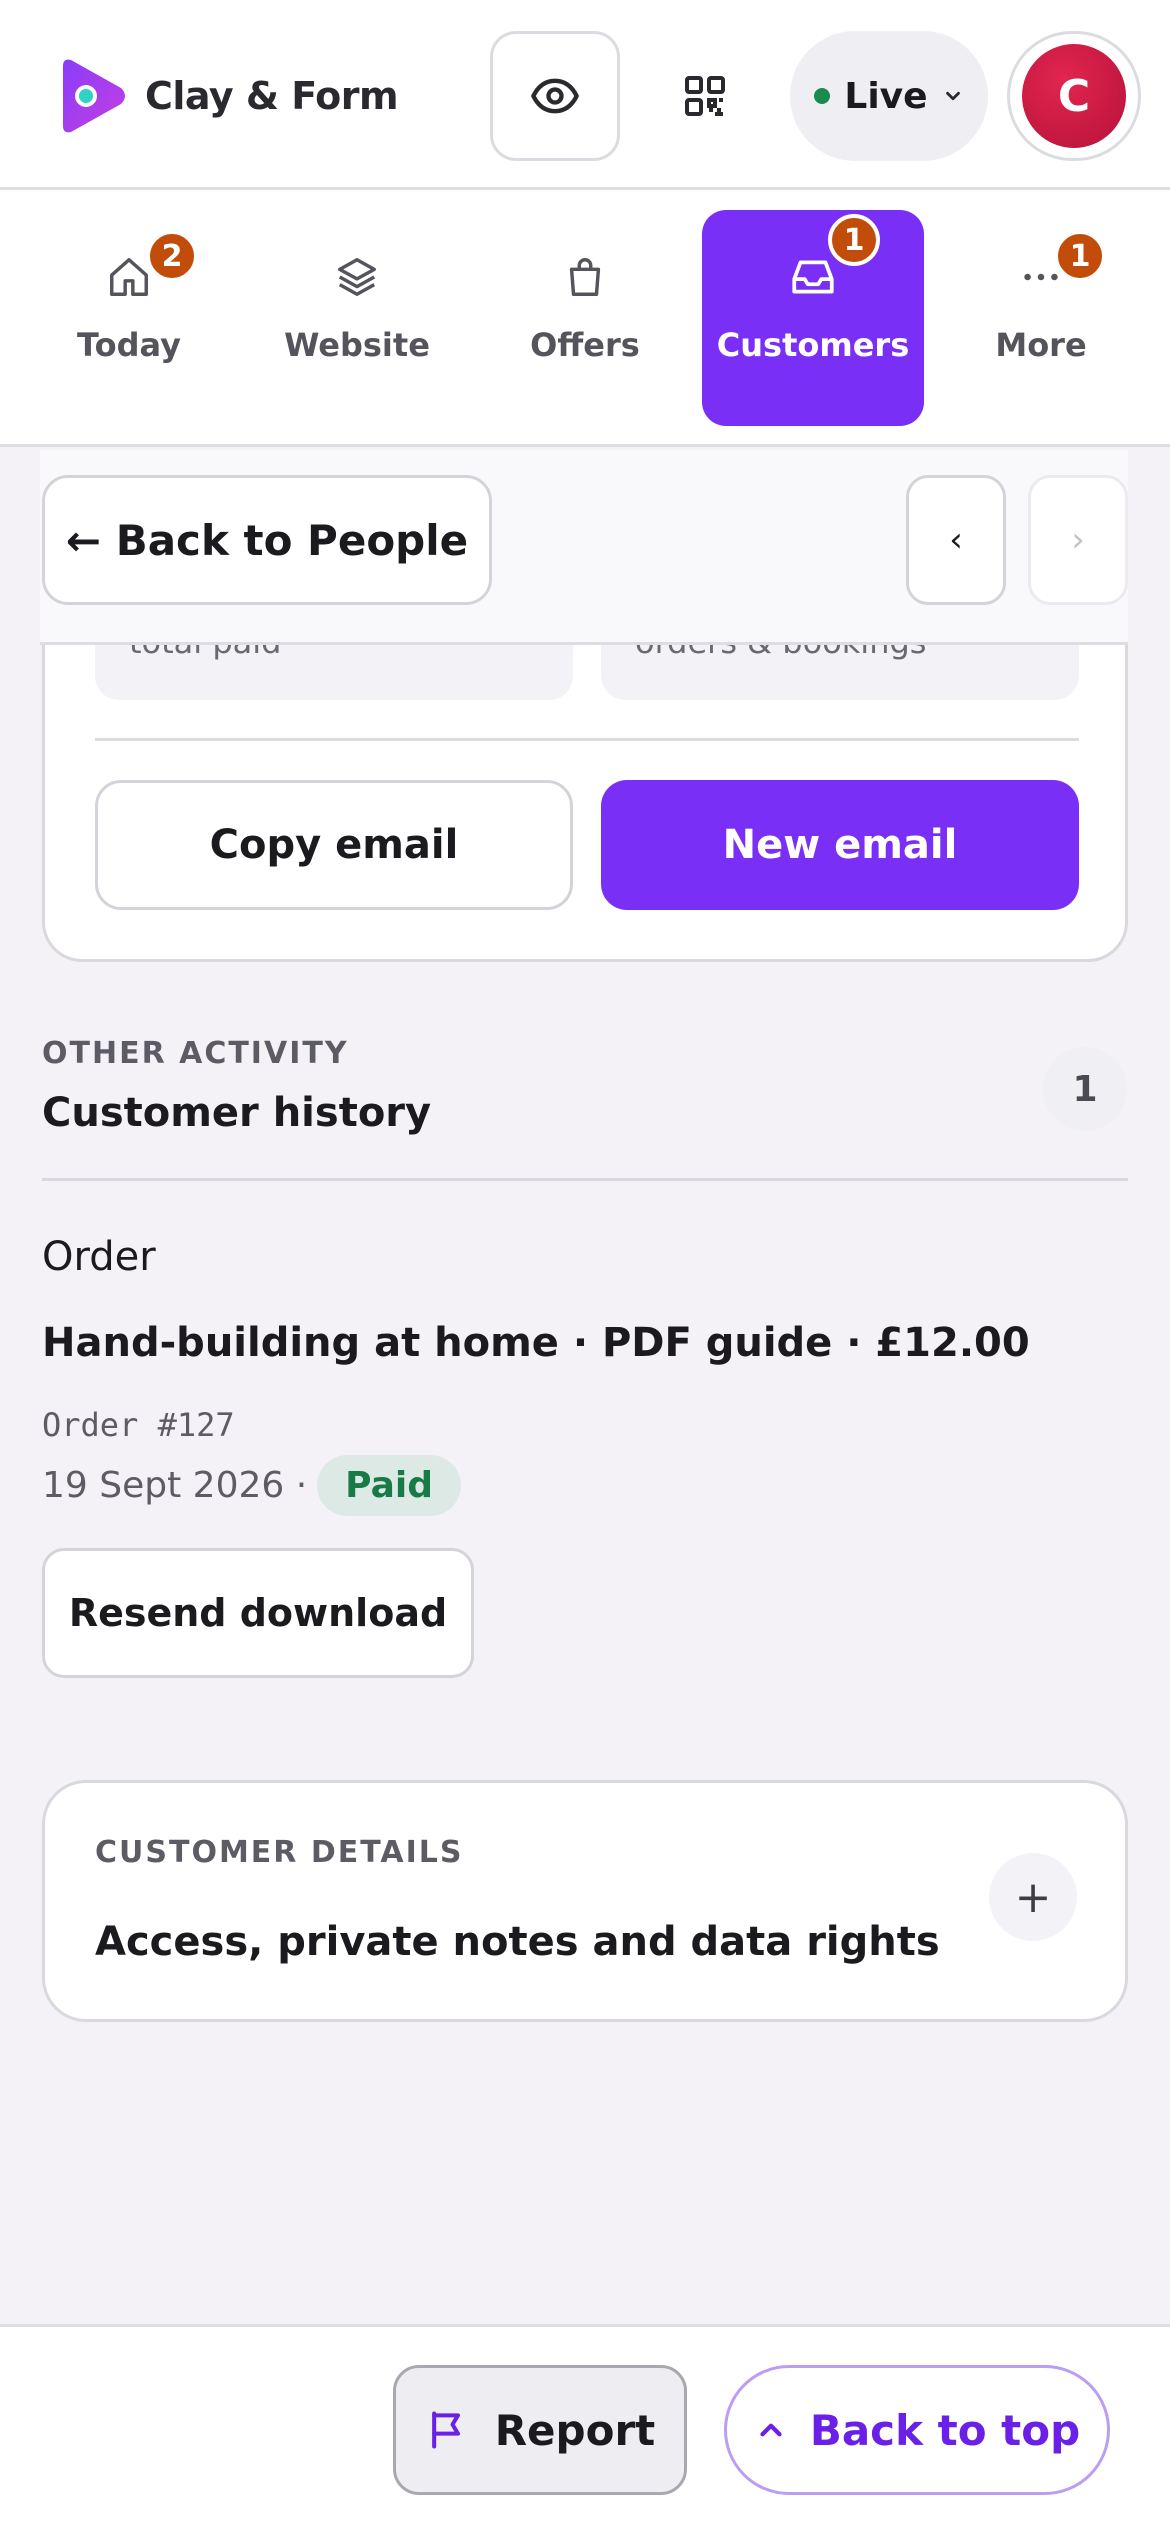  Describe the element at coordinates (517, 1942) in the screenshot. I see `details-title: Access, private notes and data rights` at that location.